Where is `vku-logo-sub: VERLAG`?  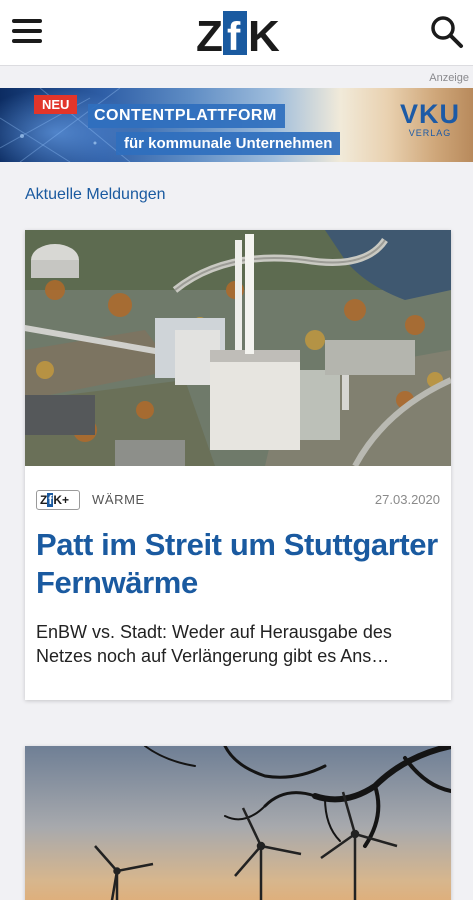 vku-logo-sub: VERLAG is located at coordinates (430, 133).